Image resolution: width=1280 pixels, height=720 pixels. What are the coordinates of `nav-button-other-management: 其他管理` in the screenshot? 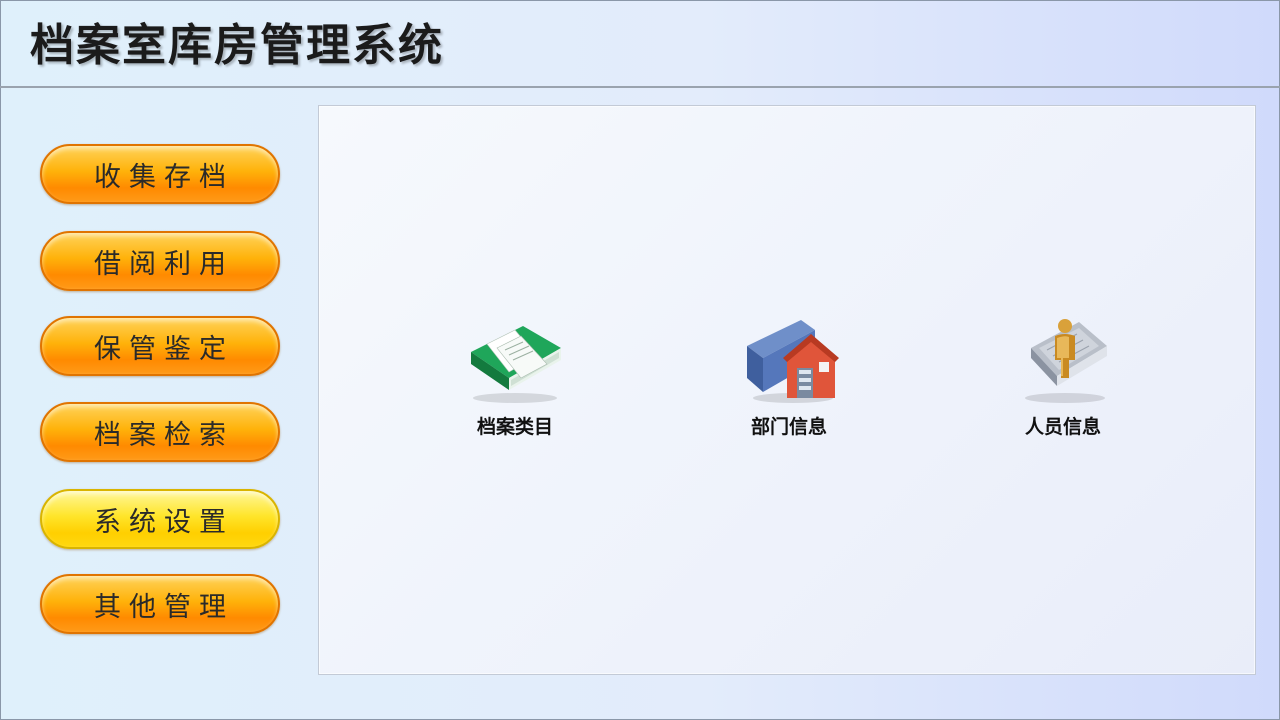 It's located at (160, 604).